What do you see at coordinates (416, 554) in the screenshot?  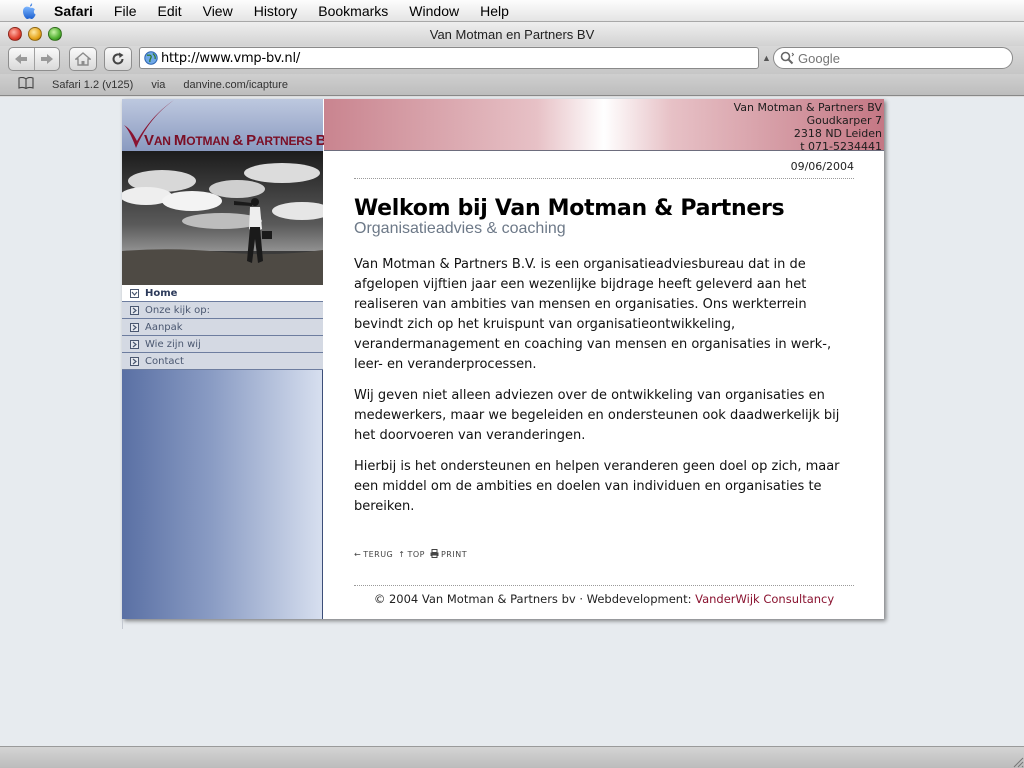 I see `top-label: TOP` at bounding box center [416, 554].